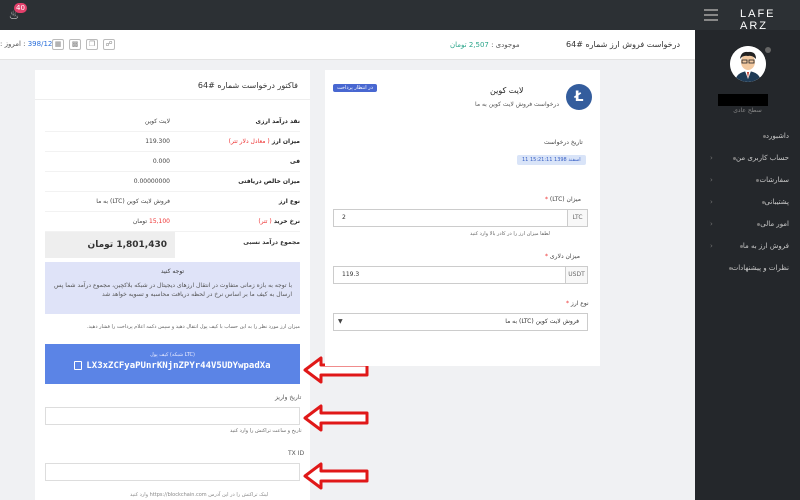  I want to click on invoice-title: فاکتور درخواست شماره #64, so click(172, 86).